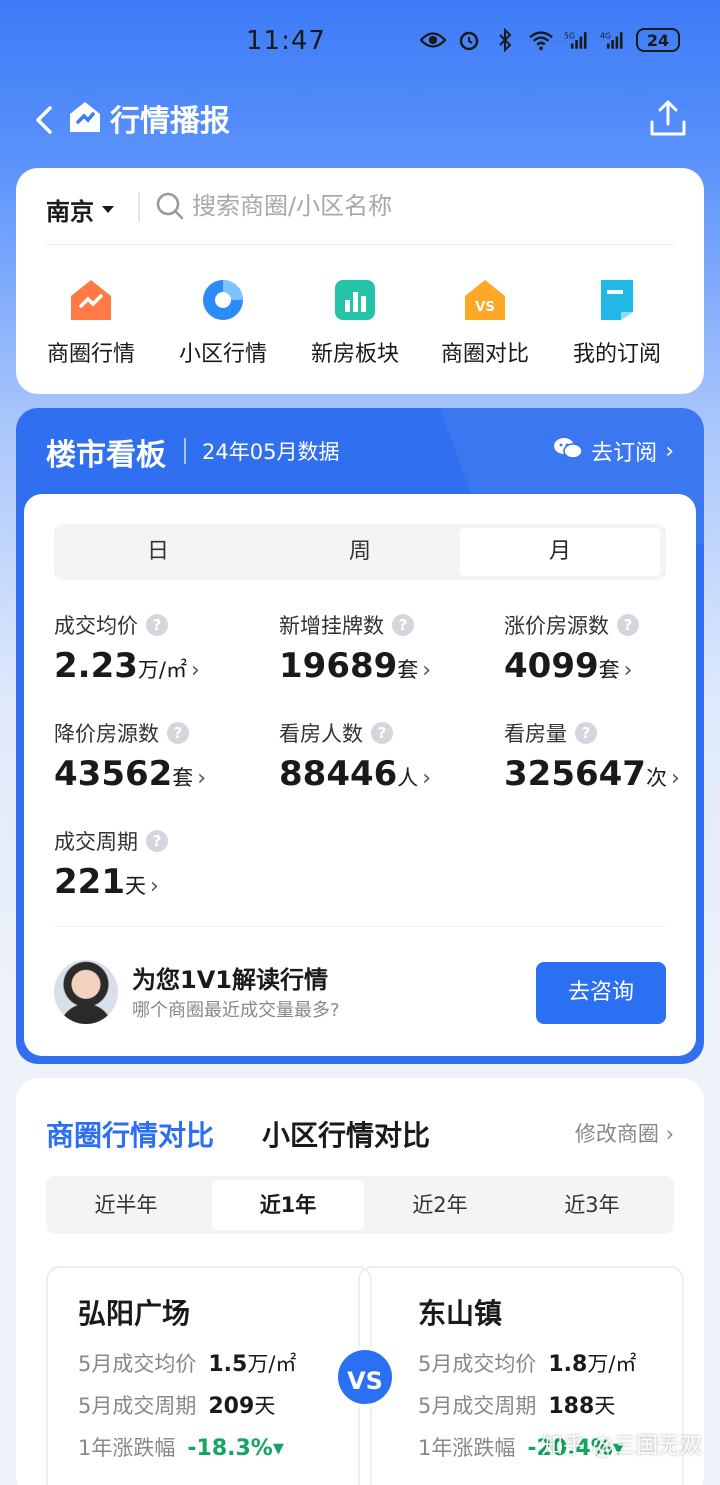 The height and width of the screenshot is (1485, 720). I want to click on metric-value: 19689, so click(338, 666).